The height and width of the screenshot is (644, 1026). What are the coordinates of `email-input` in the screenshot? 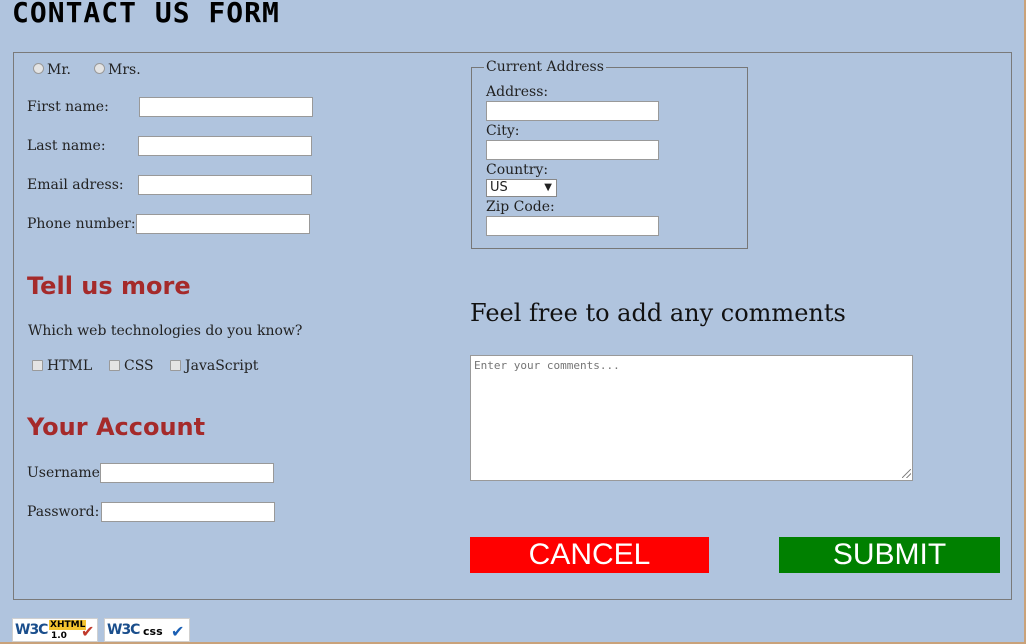 It's located at (225, 185).